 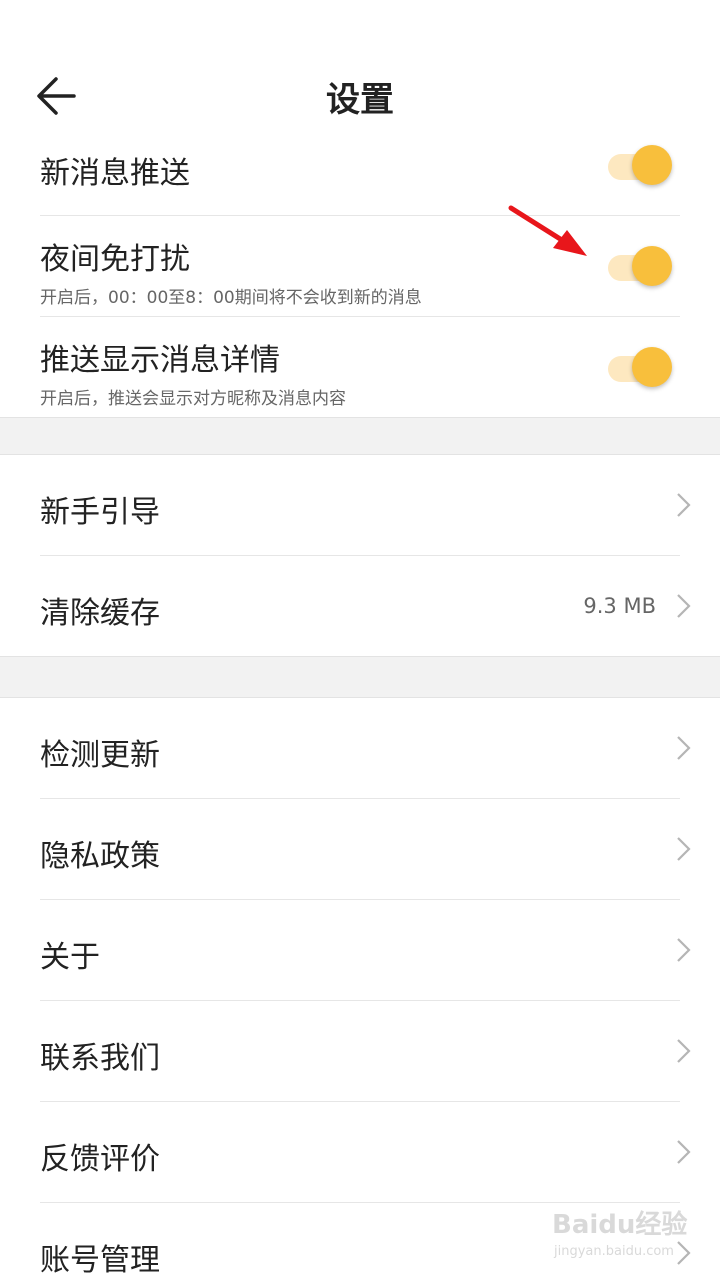 What do you see at coordinates (360, 748) in the screenshot?
I see `row-check-update: 检测更新` at bounding box center [360, 748].